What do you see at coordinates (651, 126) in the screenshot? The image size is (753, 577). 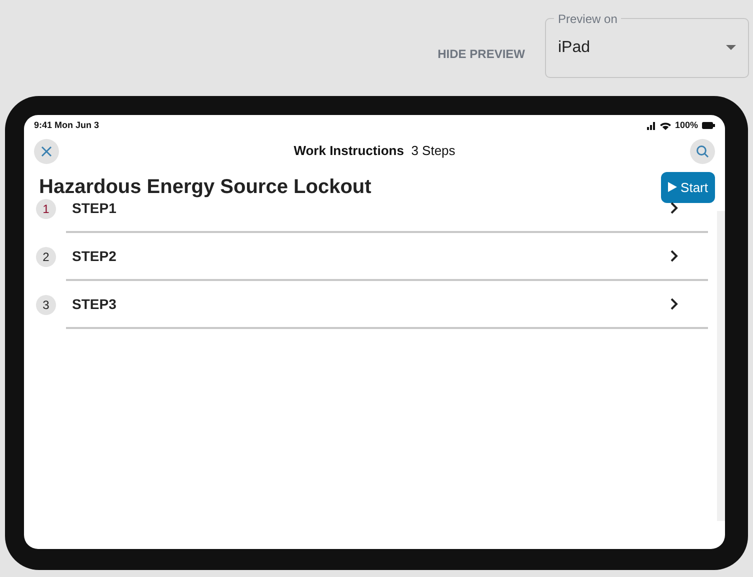 I see `signal-icon` at bounding box center [651, 126].